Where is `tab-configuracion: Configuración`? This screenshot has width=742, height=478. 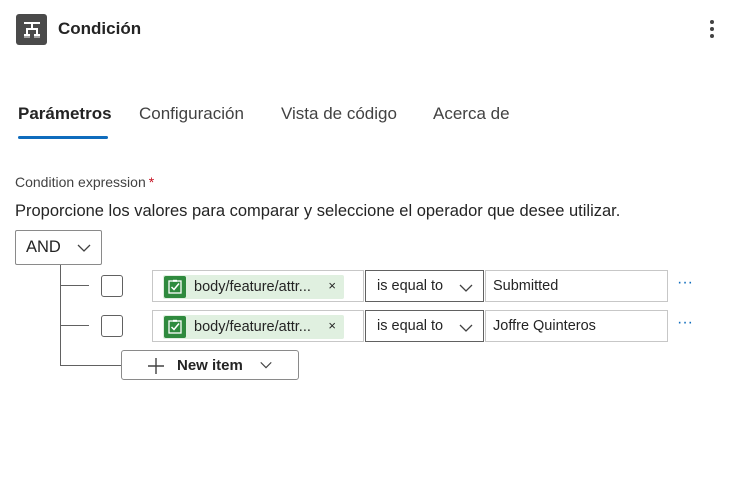 tab-configuracion: Configuración is located at coordinates (191, 114).